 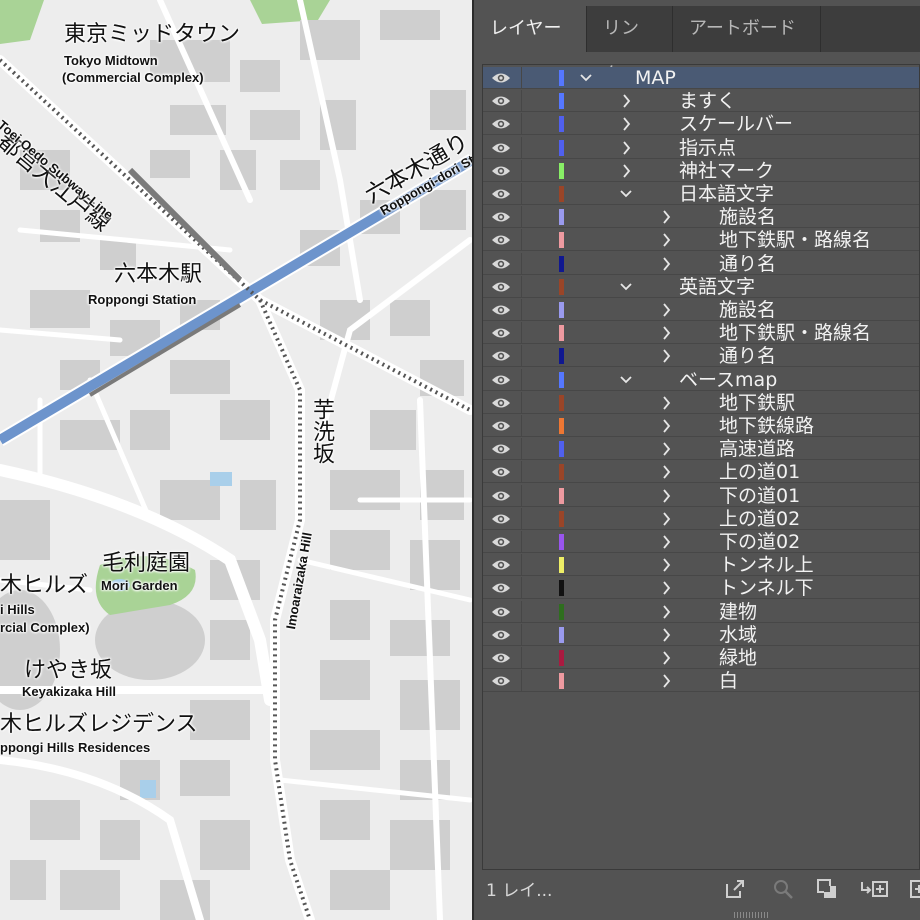 I want to click on layer-row: 英語文字, so click(x=701, y=286).